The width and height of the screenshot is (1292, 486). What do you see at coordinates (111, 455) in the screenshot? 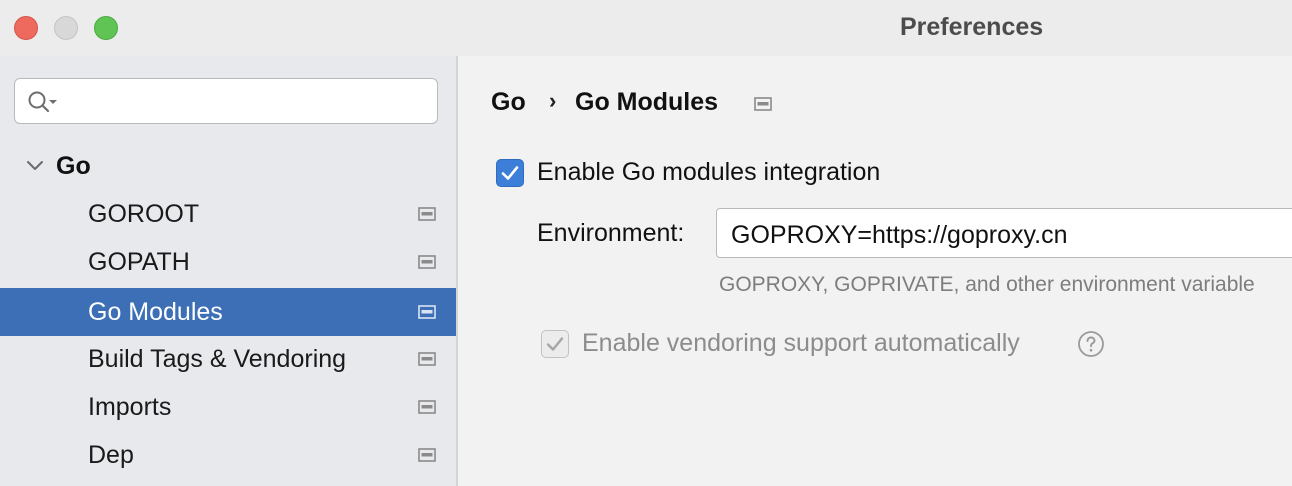
I see `sidebar-item-label: Dep` at bounding box center [111, 455].